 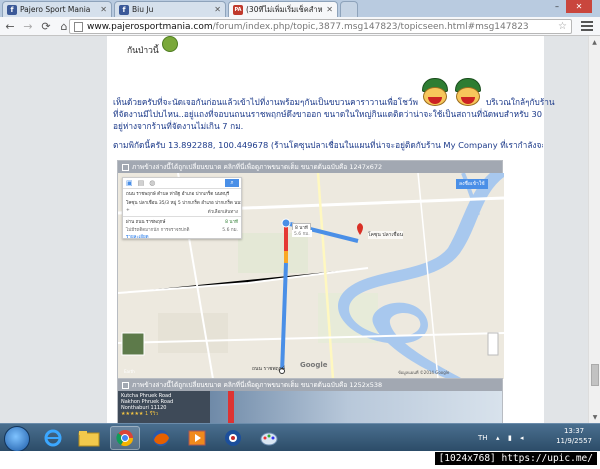 I want to click on start-label: ถนน ราชพฤกษ์, so click(x=268, y=369).